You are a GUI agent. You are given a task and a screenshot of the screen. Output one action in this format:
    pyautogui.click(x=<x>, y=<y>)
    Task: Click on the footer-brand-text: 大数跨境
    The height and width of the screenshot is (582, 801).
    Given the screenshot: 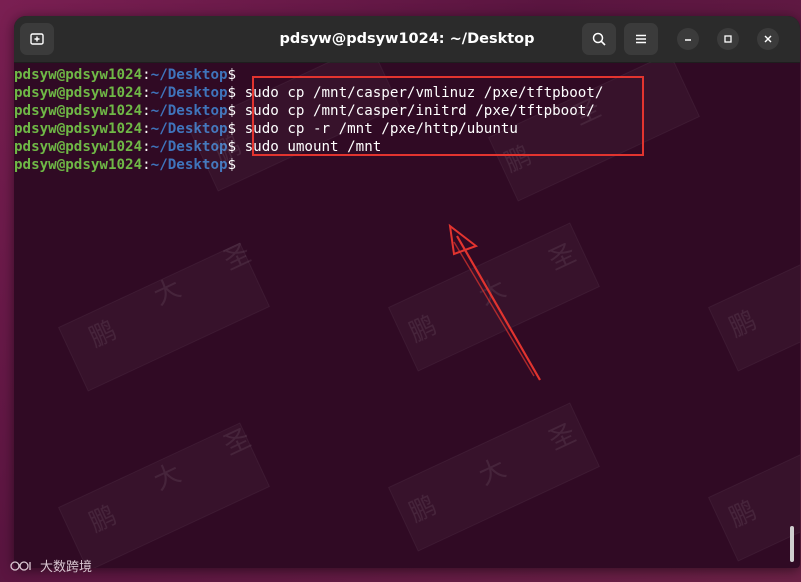 What is the action you would take?
    pyautogui.click(x=66, y=567)
    